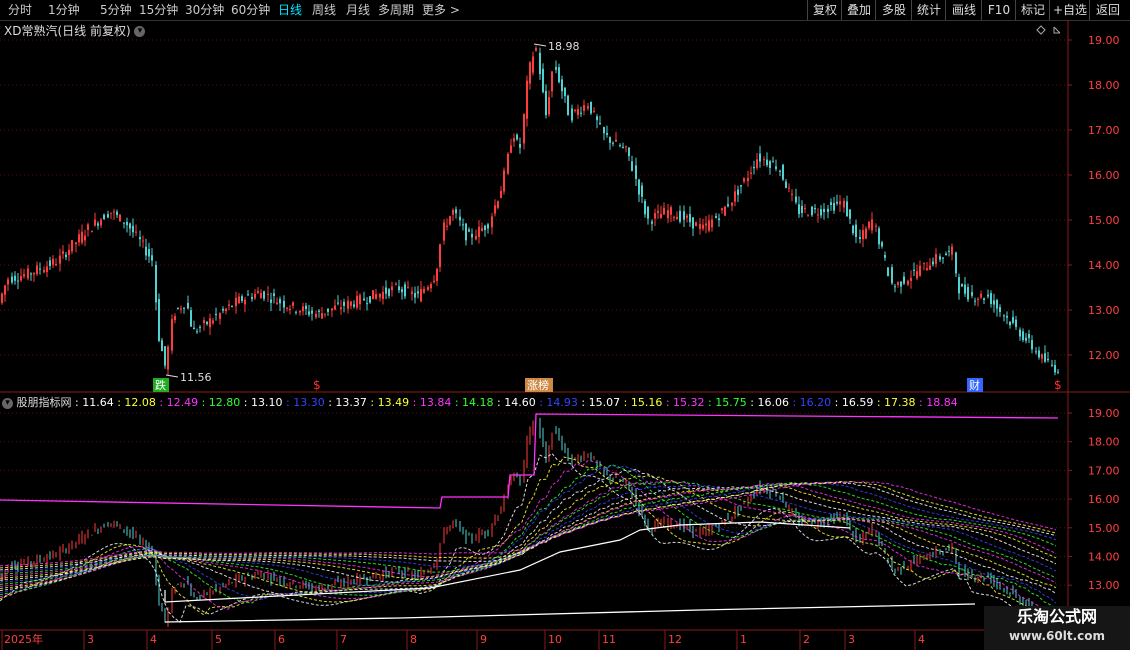 This screenshot has width=1130, height=650. I want to click on x-tick-label: 4, so click(921, 639).